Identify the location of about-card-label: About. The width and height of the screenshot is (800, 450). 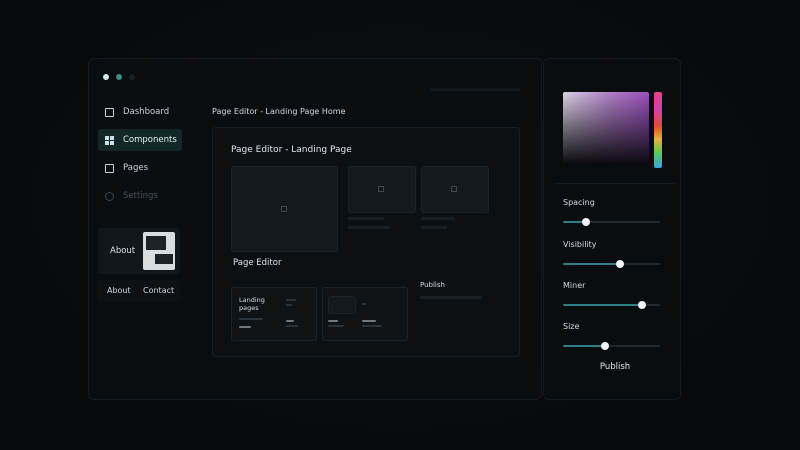
(123, 251).